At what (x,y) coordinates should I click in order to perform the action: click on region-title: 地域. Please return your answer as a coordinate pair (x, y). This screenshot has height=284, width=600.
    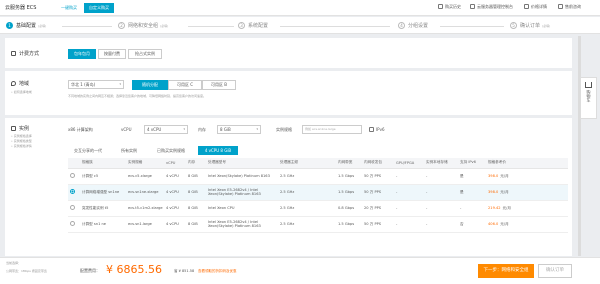
    Looking at the image, I should click on (20, 83).